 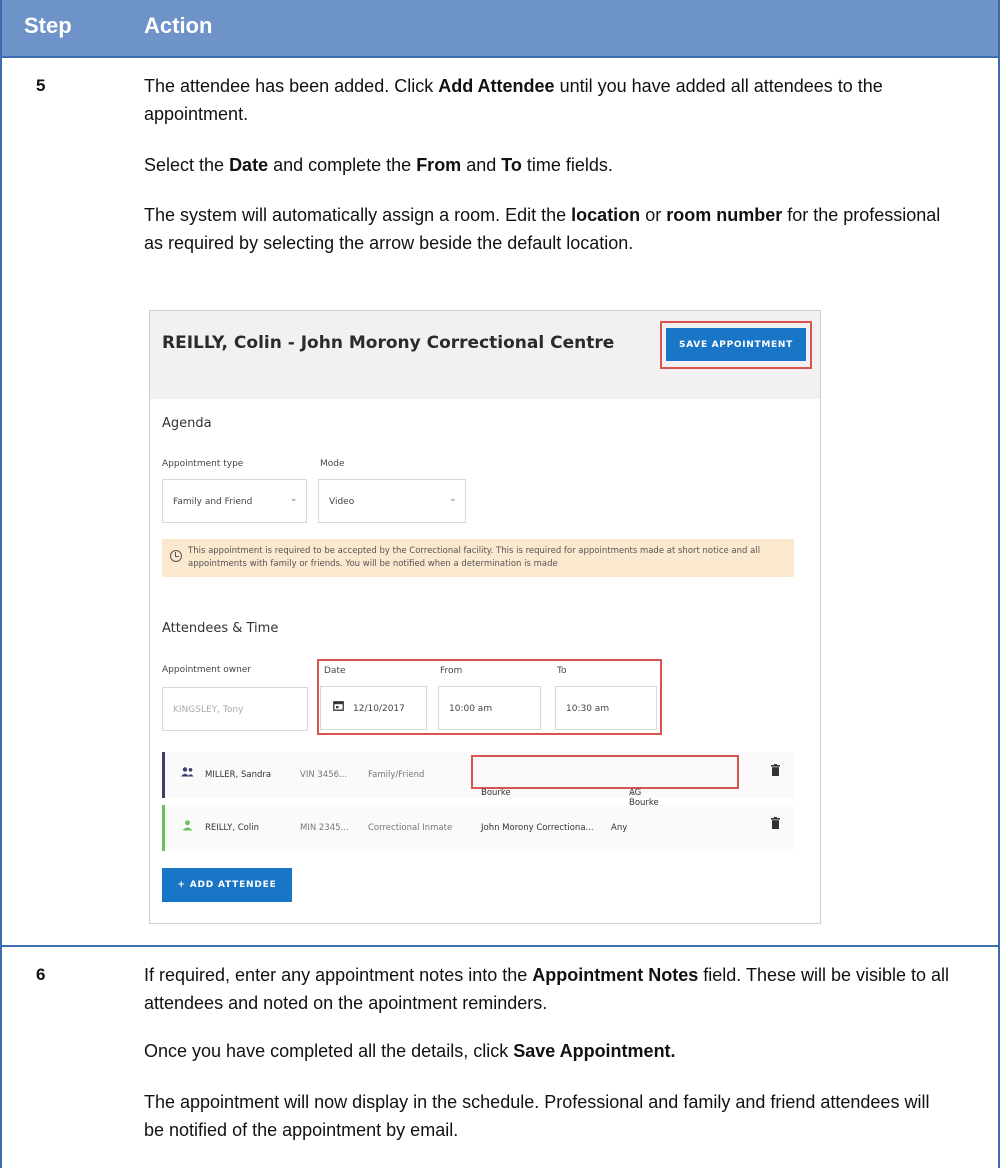 I want to click on to-label: To, so click(x=562, y=671).